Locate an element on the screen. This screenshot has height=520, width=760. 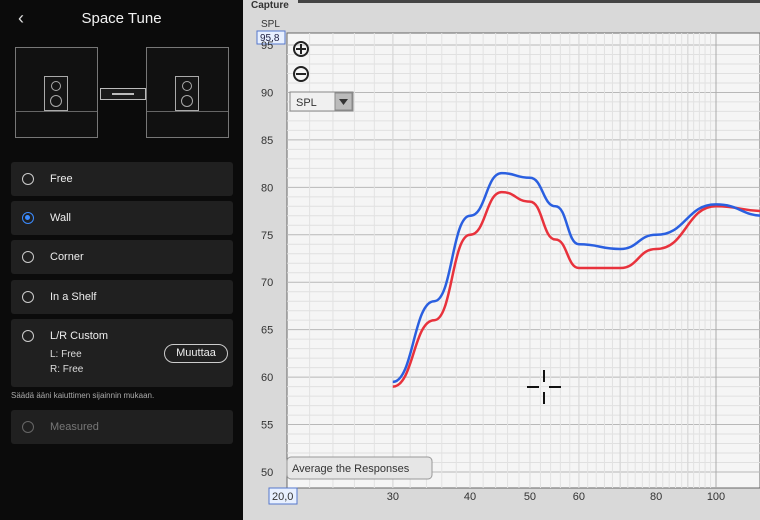
page-title: Space Tune is located at coordinates (121, 18).